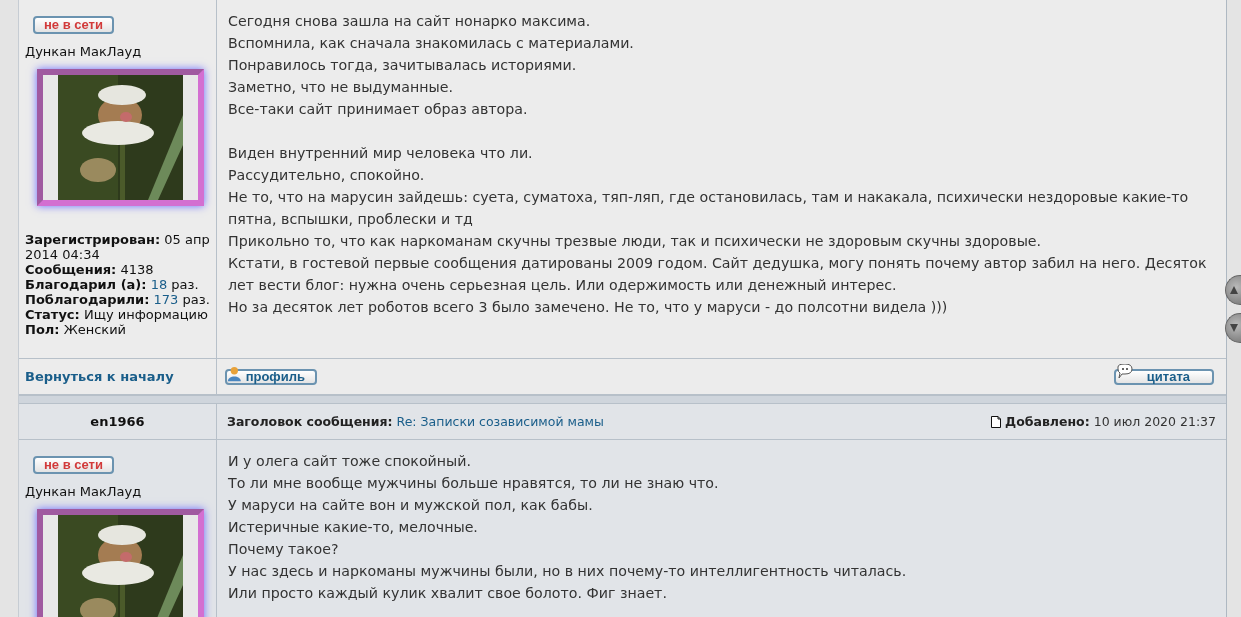 The width and height of the screenshot is (1241, 617). I want to click on post-text-line: Не то, что на марусин зайдешь: суета, суматоха, тяп-ляп, где остановилась, там и накакала, психически нездоровые какие-то пятна, вспышки, проблески и тд, so click(709, 208).